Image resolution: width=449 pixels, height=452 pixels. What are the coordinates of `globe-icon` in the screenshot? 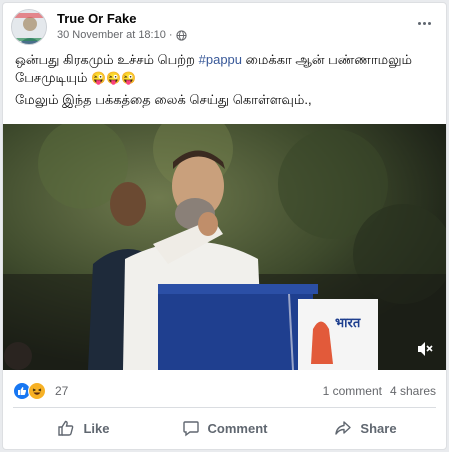 It's located at (181, 35).